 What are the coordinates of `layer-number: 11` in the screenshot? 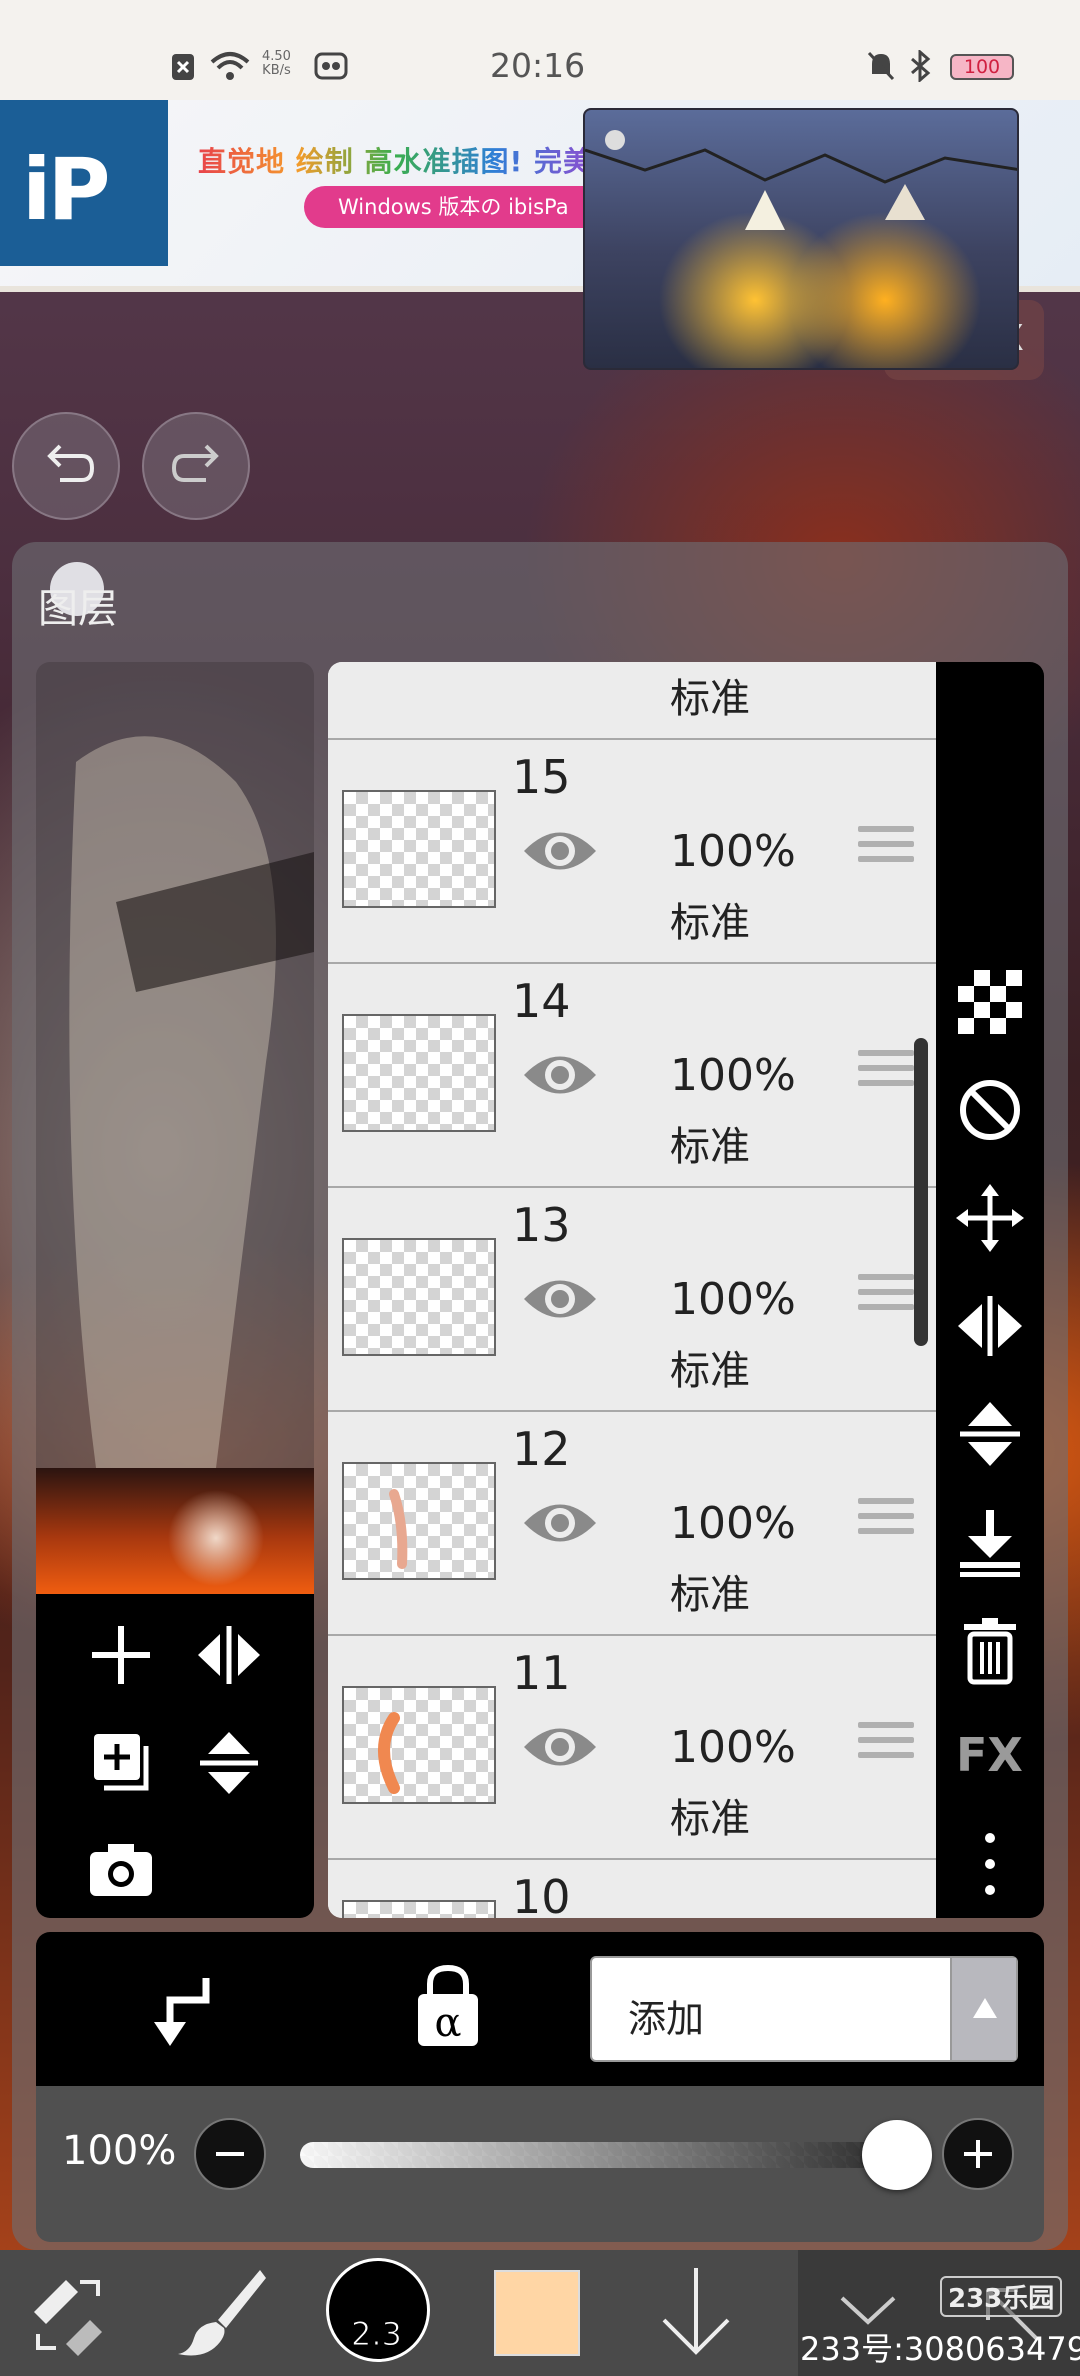 It's located at (541, 1673).